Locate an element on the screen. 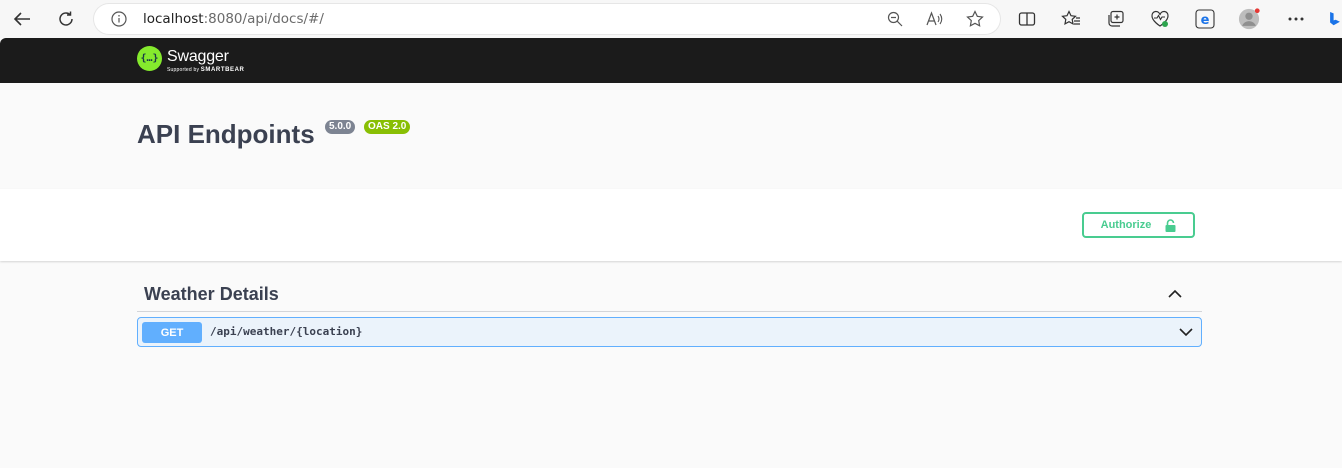  browser-health-icon is located at coordinates (1160, 19).